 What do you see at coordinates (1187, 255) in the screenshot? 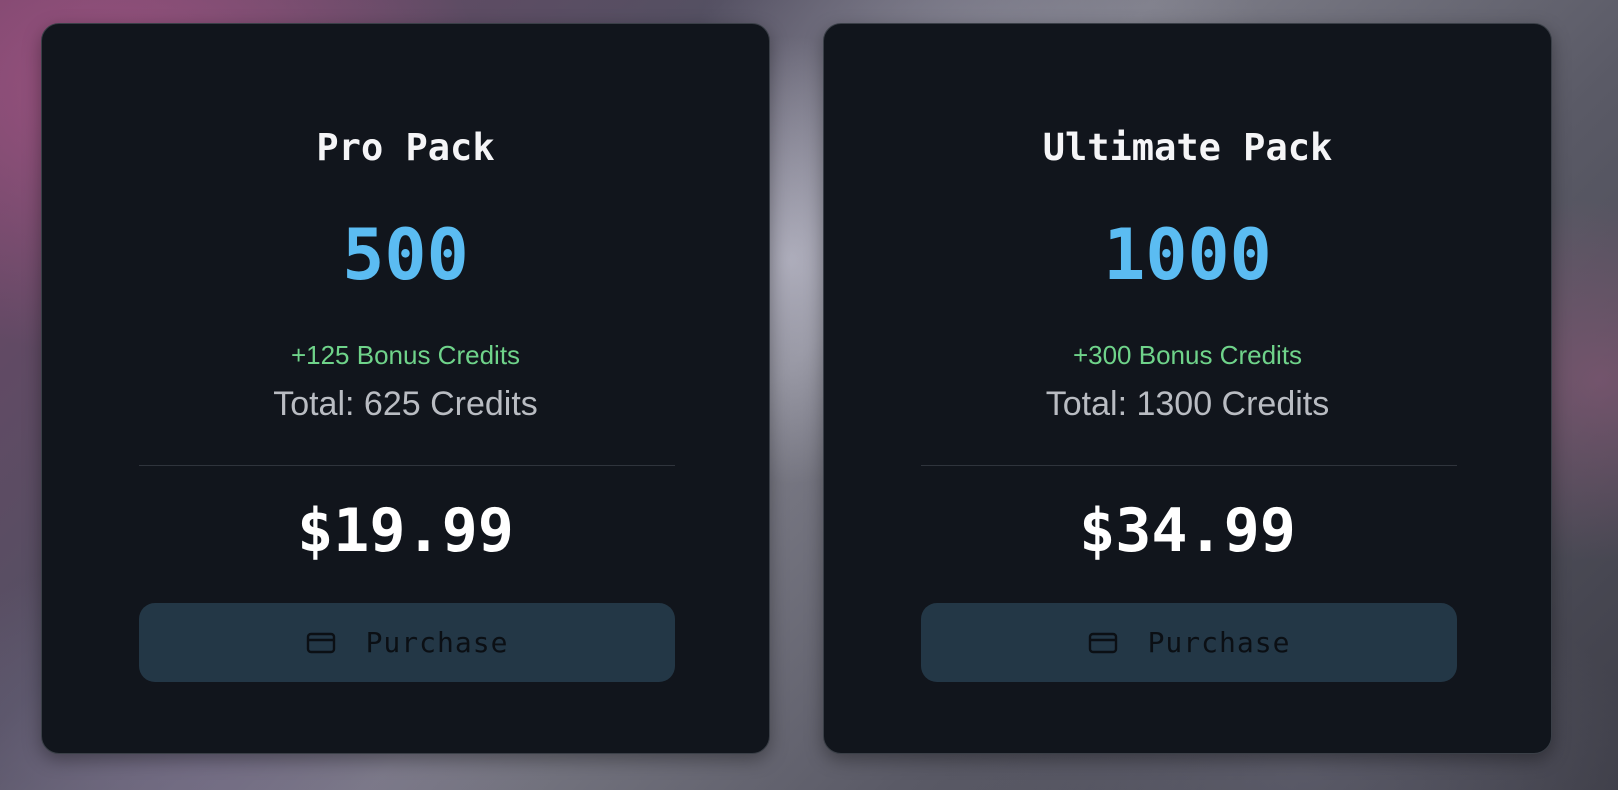
I see `pack-credits: 1000` at bounding box center [1187, 255].